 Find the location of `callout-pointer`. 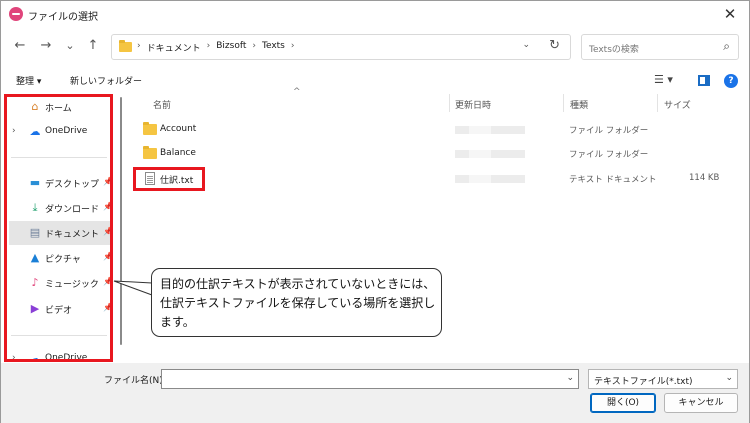

callout-pointer is located at coordinates (133, 288).